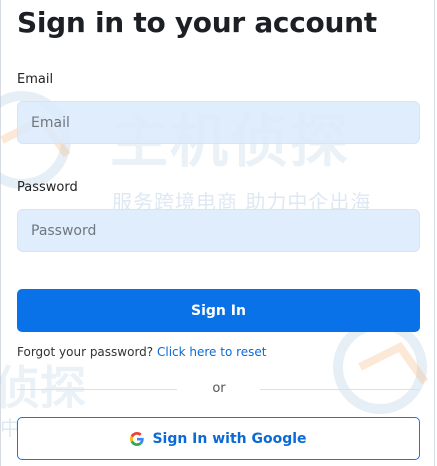 The height and width of the screenshot is (466, 437). Describe the element at coordinates (212, 352) in the screenshot. I see `reset-password-link: Click here to reset` at that location.